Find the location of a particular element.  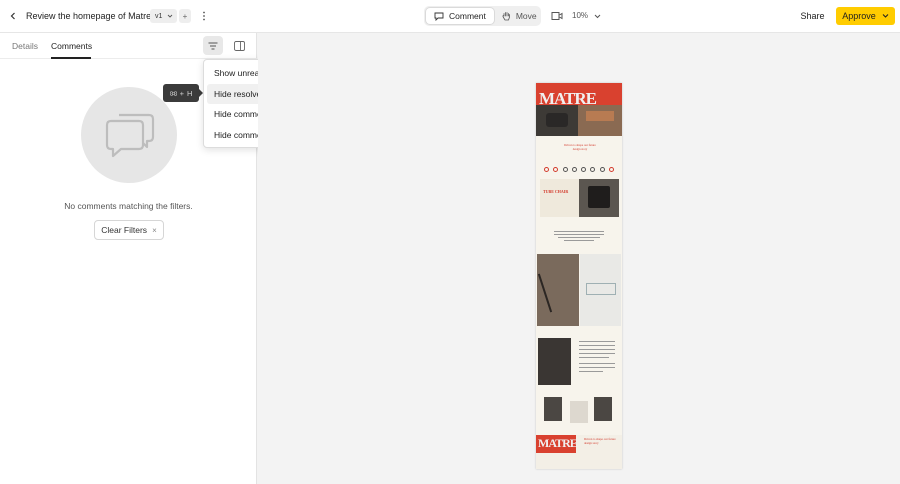

tab-details: Details is located at coordinates (25, 46).